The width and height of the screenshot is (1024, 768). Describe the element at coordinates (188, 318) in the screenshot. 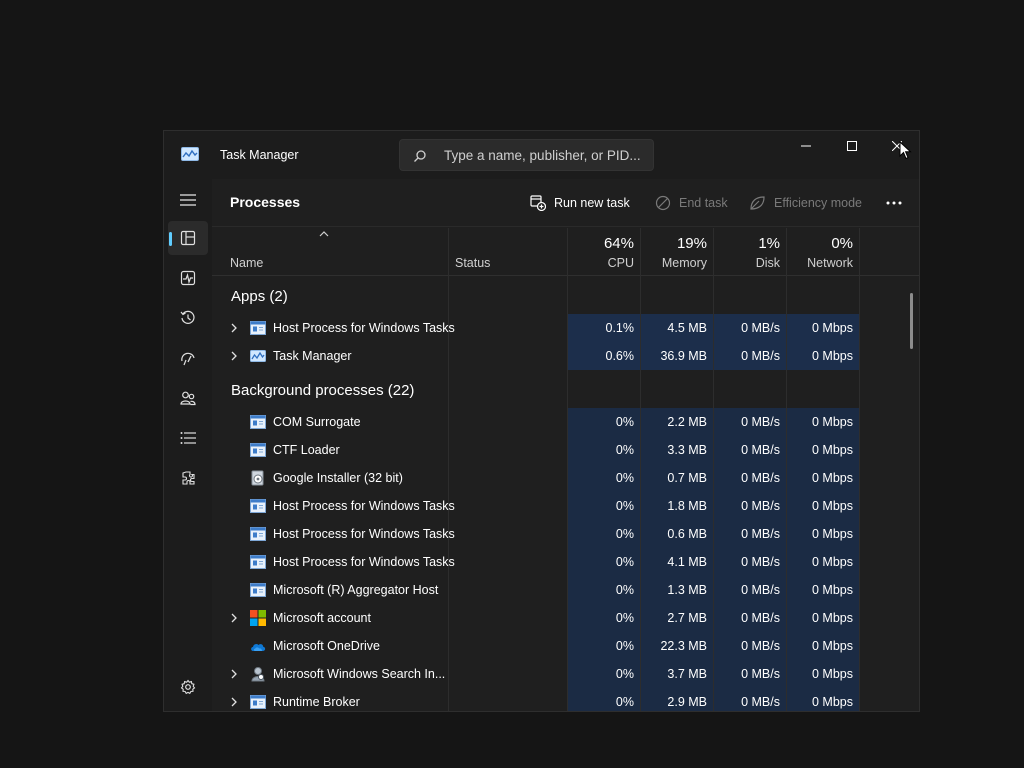

I see `nav-item-app-history` at that location.